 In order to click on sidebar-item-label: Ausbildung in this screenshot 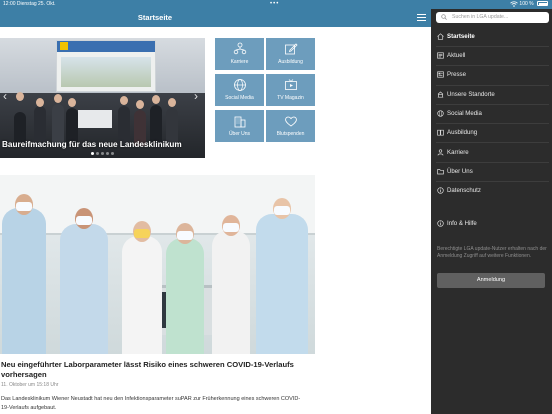, I will do `click(462, 132)`.